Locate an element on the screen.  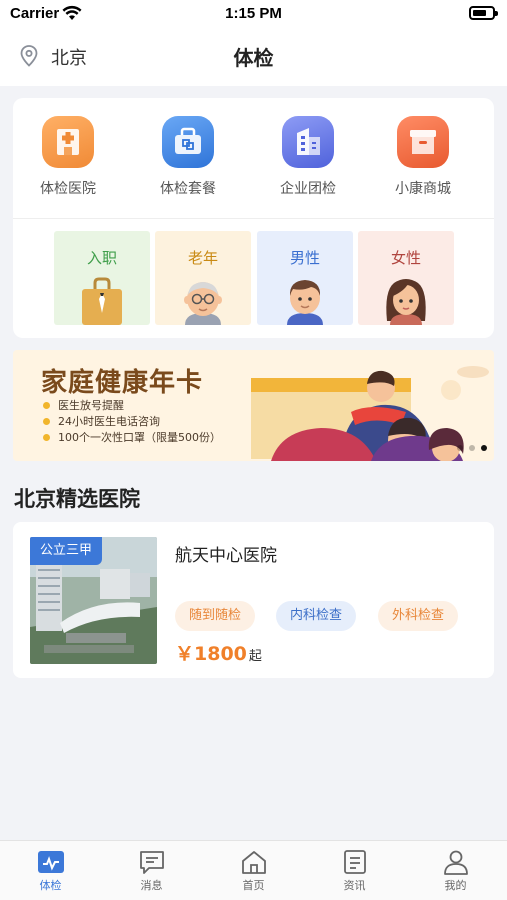
tab-profile: 我的 is located at coordinates (455, 873).